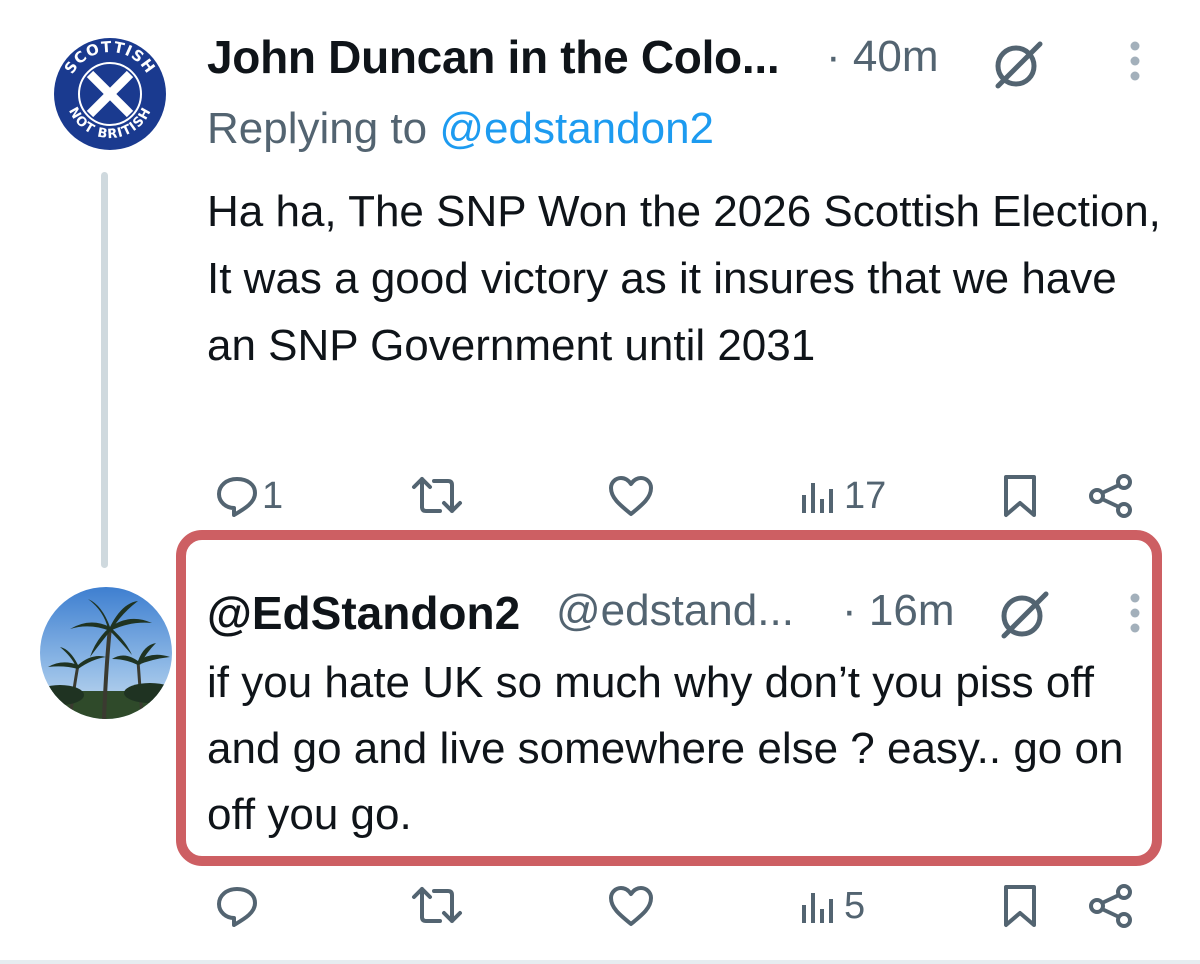  I want to click on saltire-badge-icon: SCOTTISH NOT BRITISH, so click(110, 94).